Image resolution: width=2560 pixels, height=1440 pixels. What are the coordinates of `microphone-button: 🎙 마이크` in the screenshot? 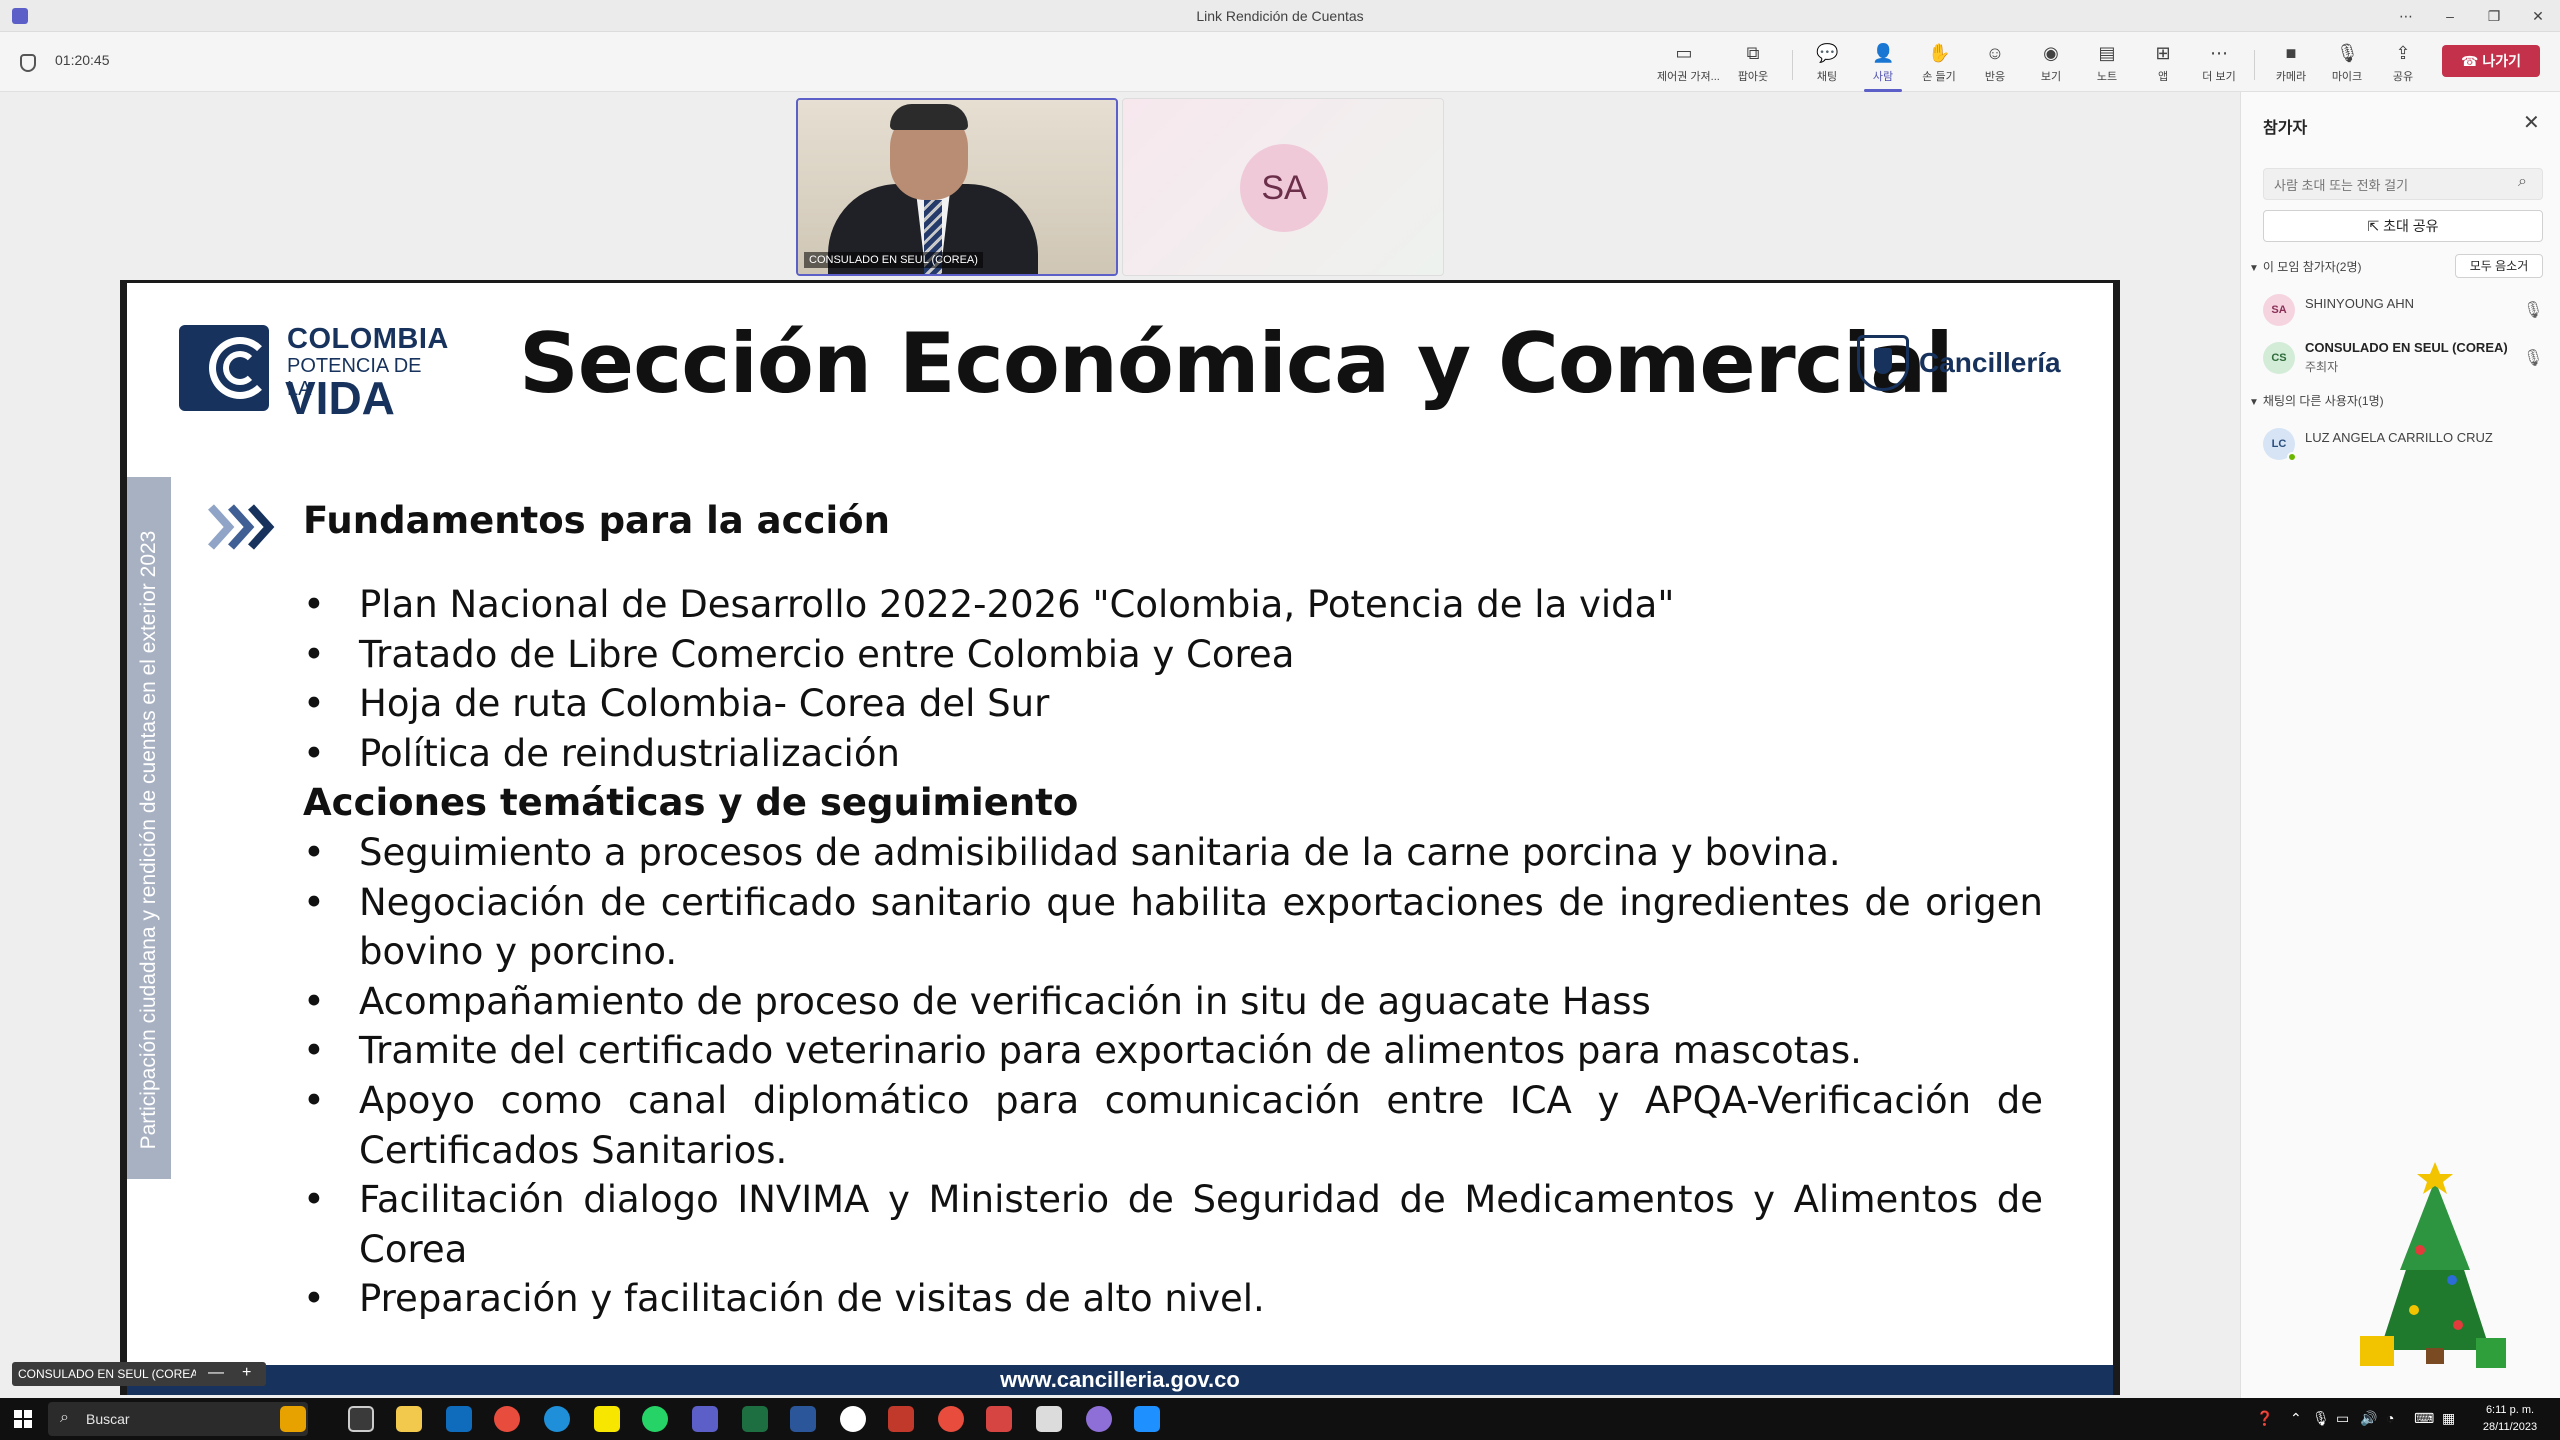 It's located at (2347, 64).